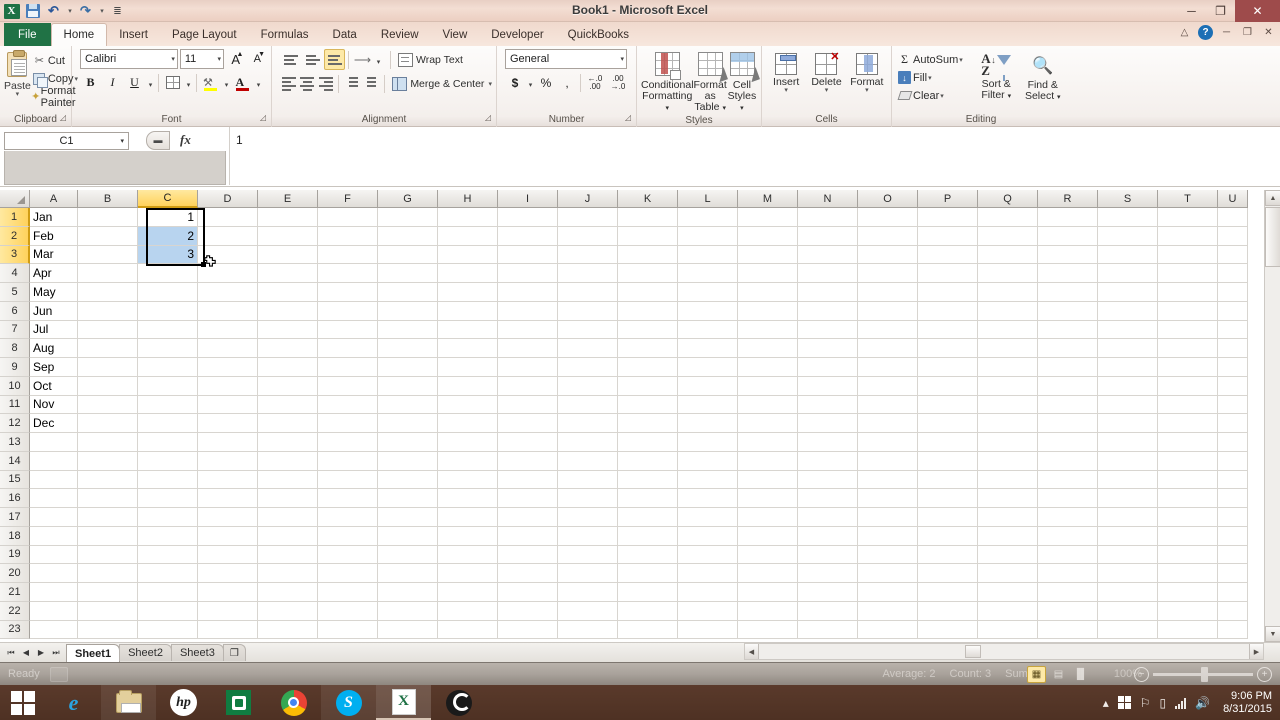 Image resolution: width=1280 pixels, height=720 pixels. What do you see at coordinates (288, 367) in the screenshot?
I see `cell-E9` at bounding box center [288, 367].